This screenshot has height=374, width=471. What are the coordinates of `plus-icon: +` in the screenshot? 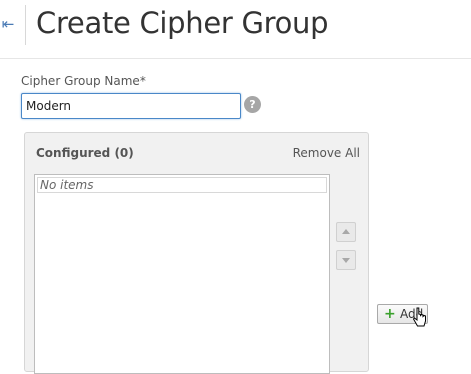 It's located at (390, 314).